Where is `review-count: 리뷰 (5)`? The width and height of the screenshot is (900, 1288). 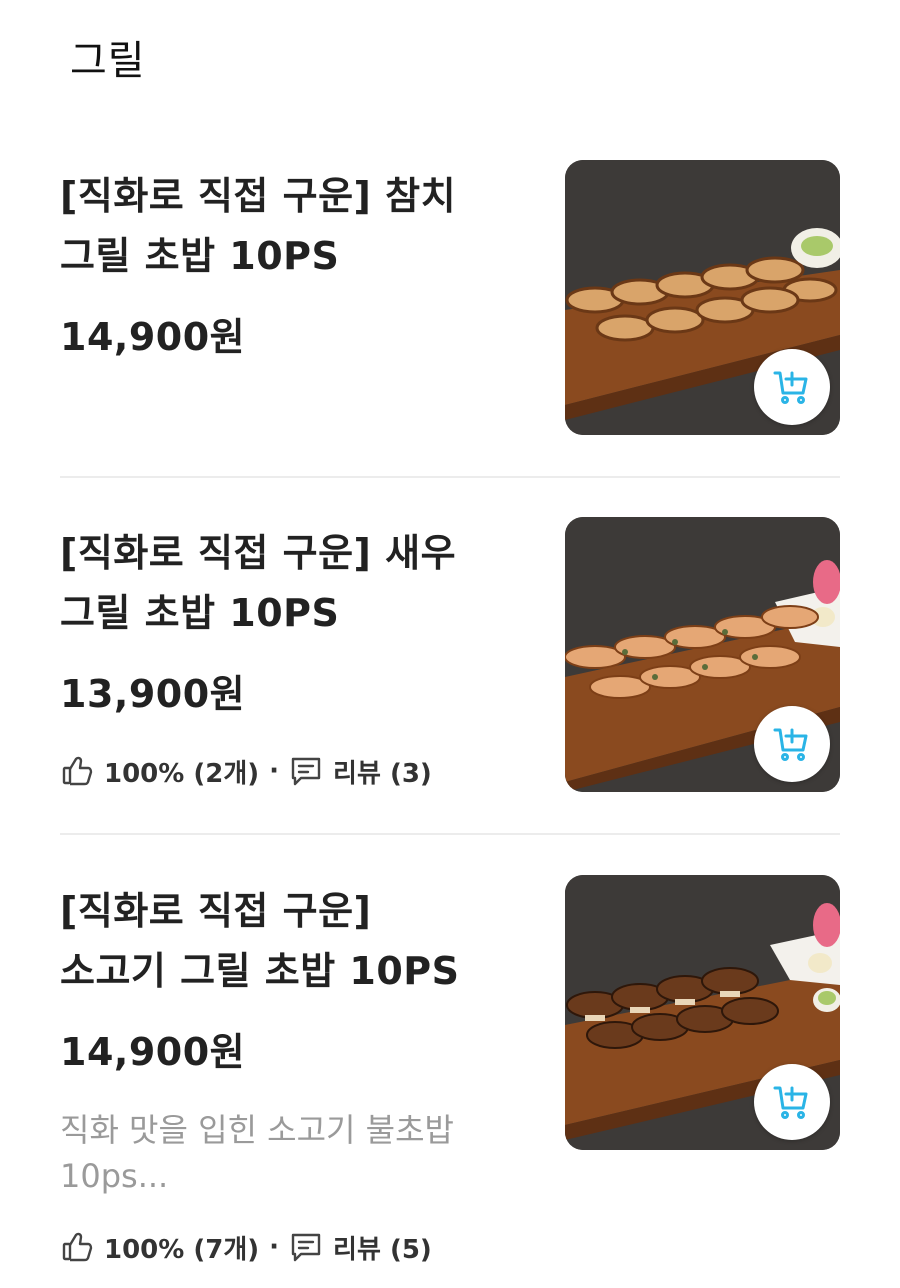 review-count: 리뷰 (5) is located at coordinates (382, 1247).